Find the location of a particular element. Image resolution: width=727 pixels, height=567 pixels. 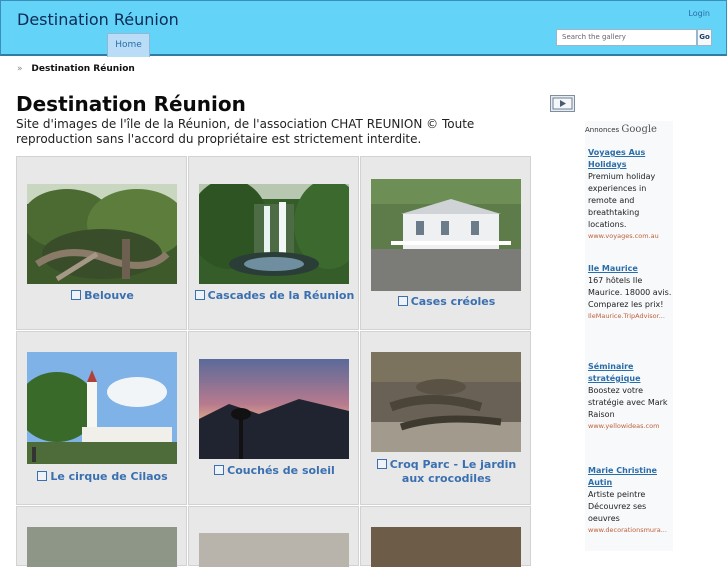

search-go-button: Go is located at coordinates (704, 37).